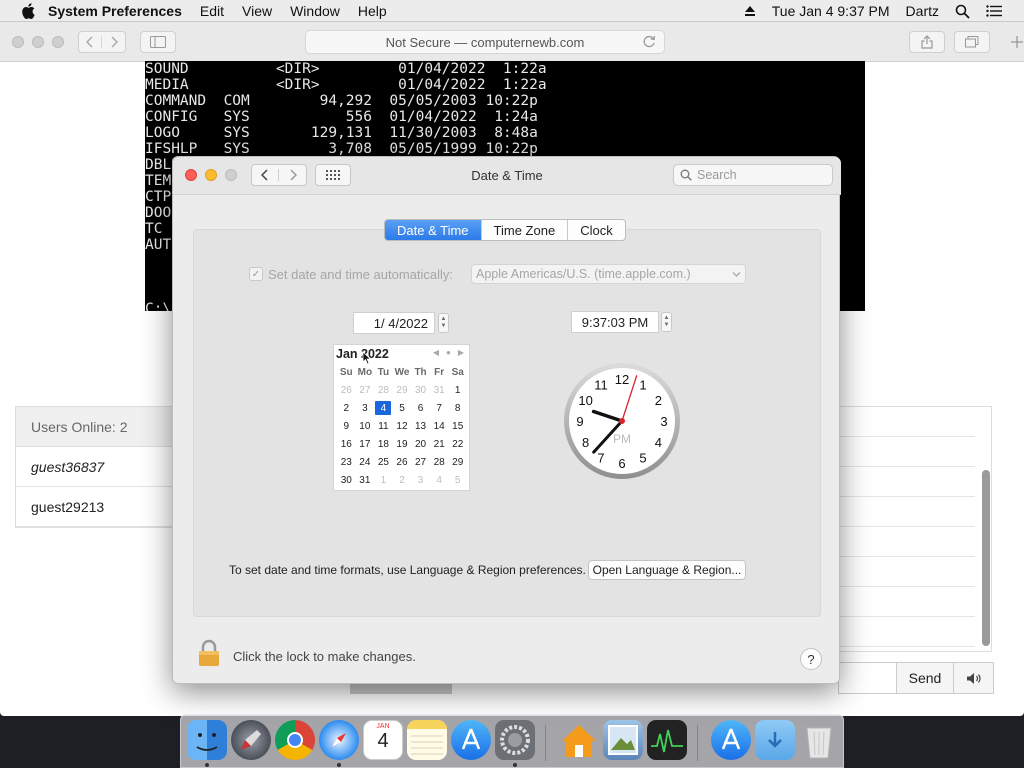  I want to click on help-button: ?, so click(811, 659).